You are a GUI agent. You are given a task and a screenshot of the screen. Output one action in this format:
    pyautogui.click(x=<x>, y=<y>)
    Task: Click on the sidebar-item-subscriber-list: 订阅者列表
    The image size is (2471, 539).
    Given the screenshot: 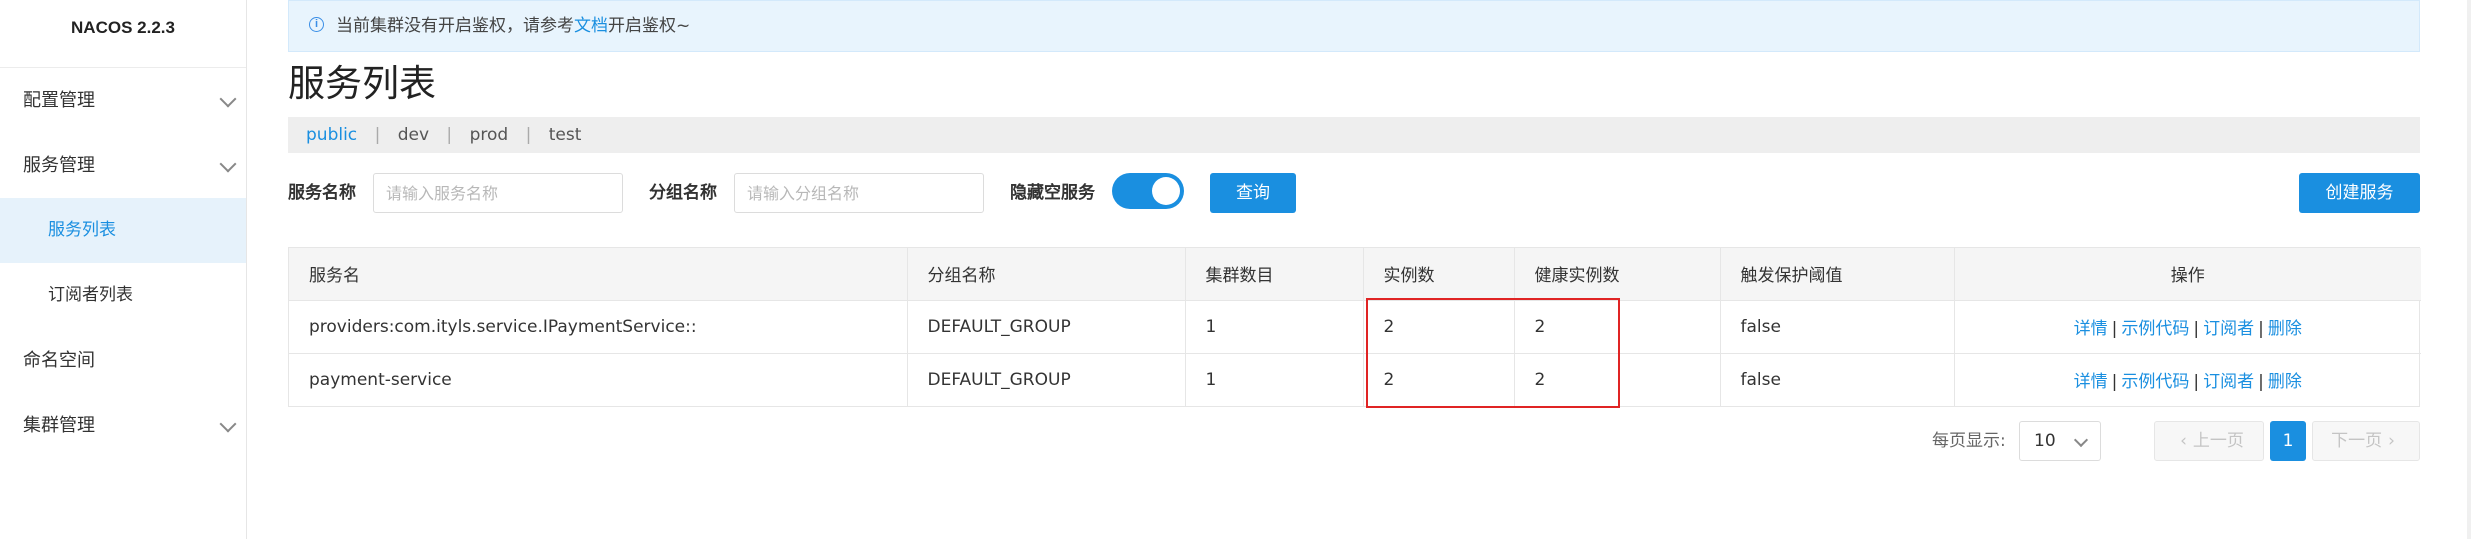 What is the action you would take?
    pyautogui.click(x=123, y=295)
    